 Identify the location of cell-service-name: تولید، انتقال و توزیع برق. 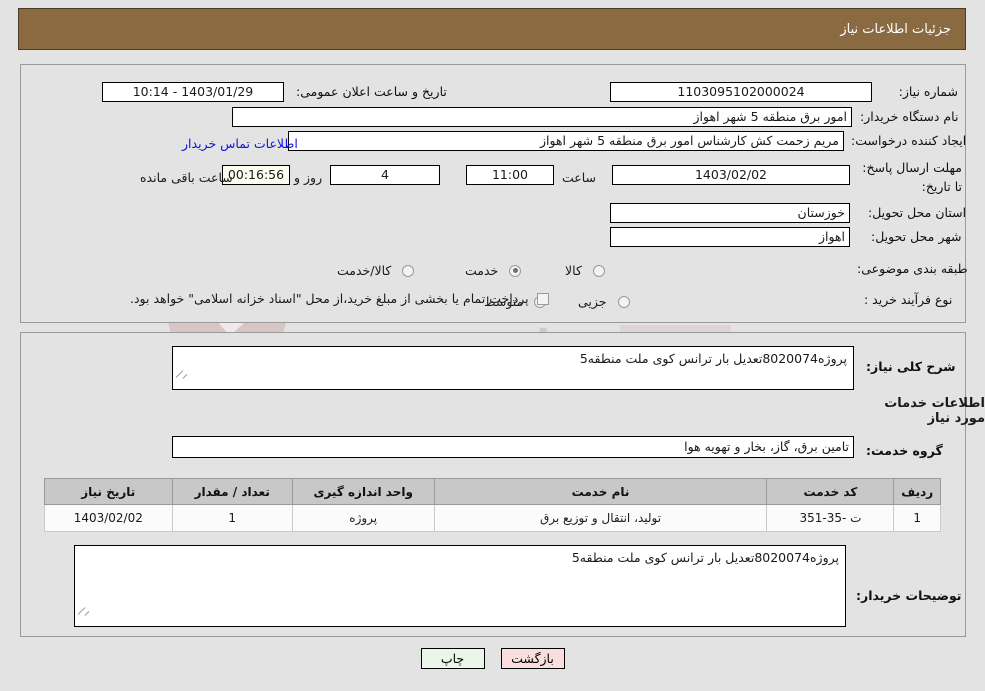
(600, 518).